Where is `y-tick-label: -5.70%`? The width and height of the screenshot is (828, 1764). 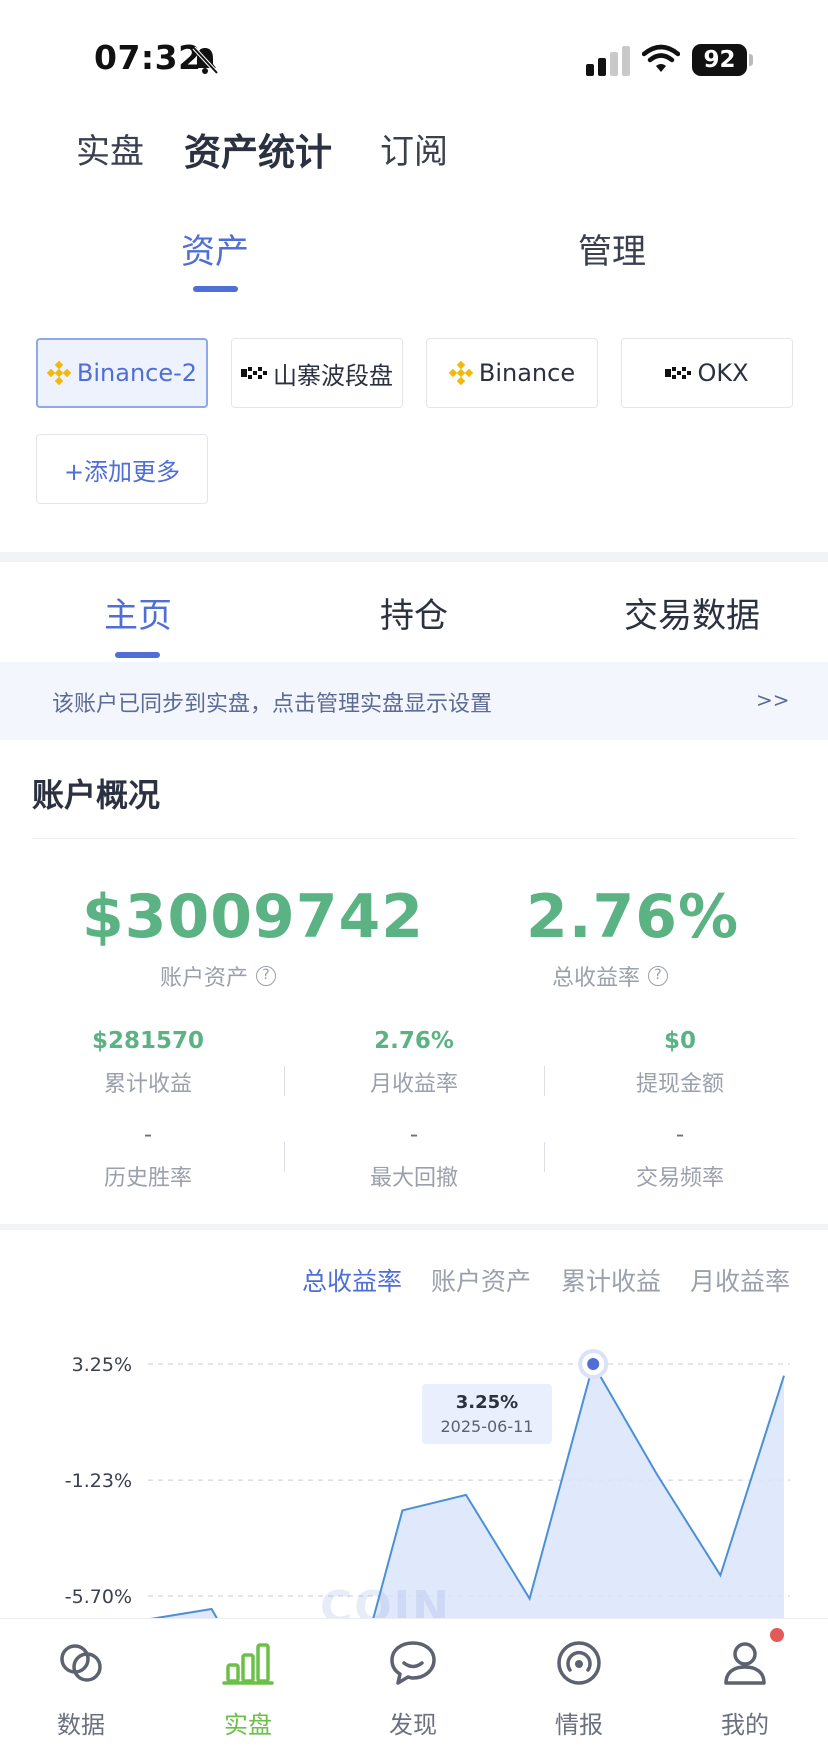 y-tick-label: -5.70% is located at coordinates (98, 1597).